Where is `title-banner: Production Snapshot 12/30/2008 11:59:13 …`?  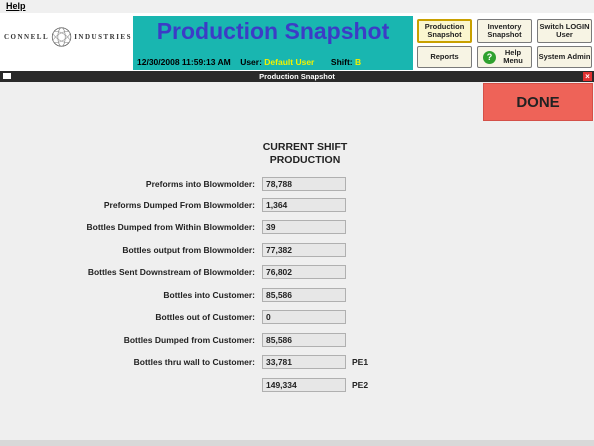 title-banner: Production Snapshot 12/30/2008 11:59:13 … is located at coordinates (273, 43).